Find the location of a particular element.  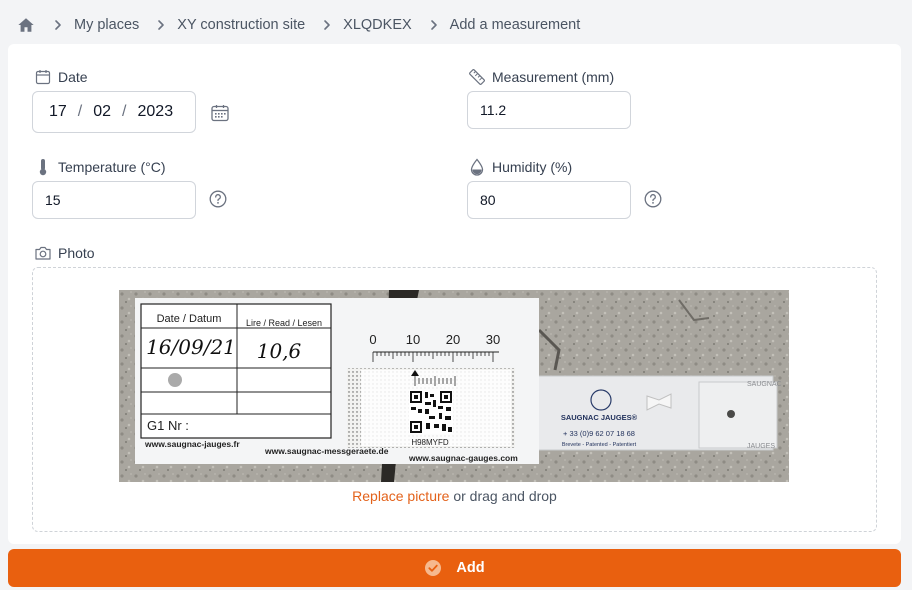

droplet-icon is located at coordinates (477, 167).